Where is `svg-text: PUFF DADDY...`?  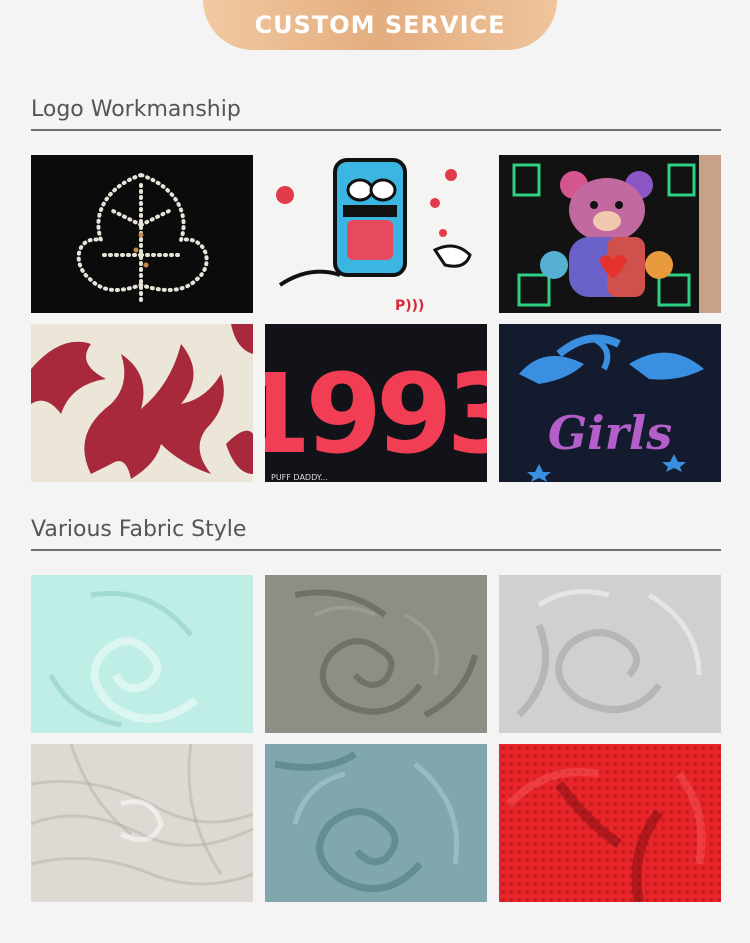
svg-text: PUFF DADDY... is located at coordinates (299, 477).